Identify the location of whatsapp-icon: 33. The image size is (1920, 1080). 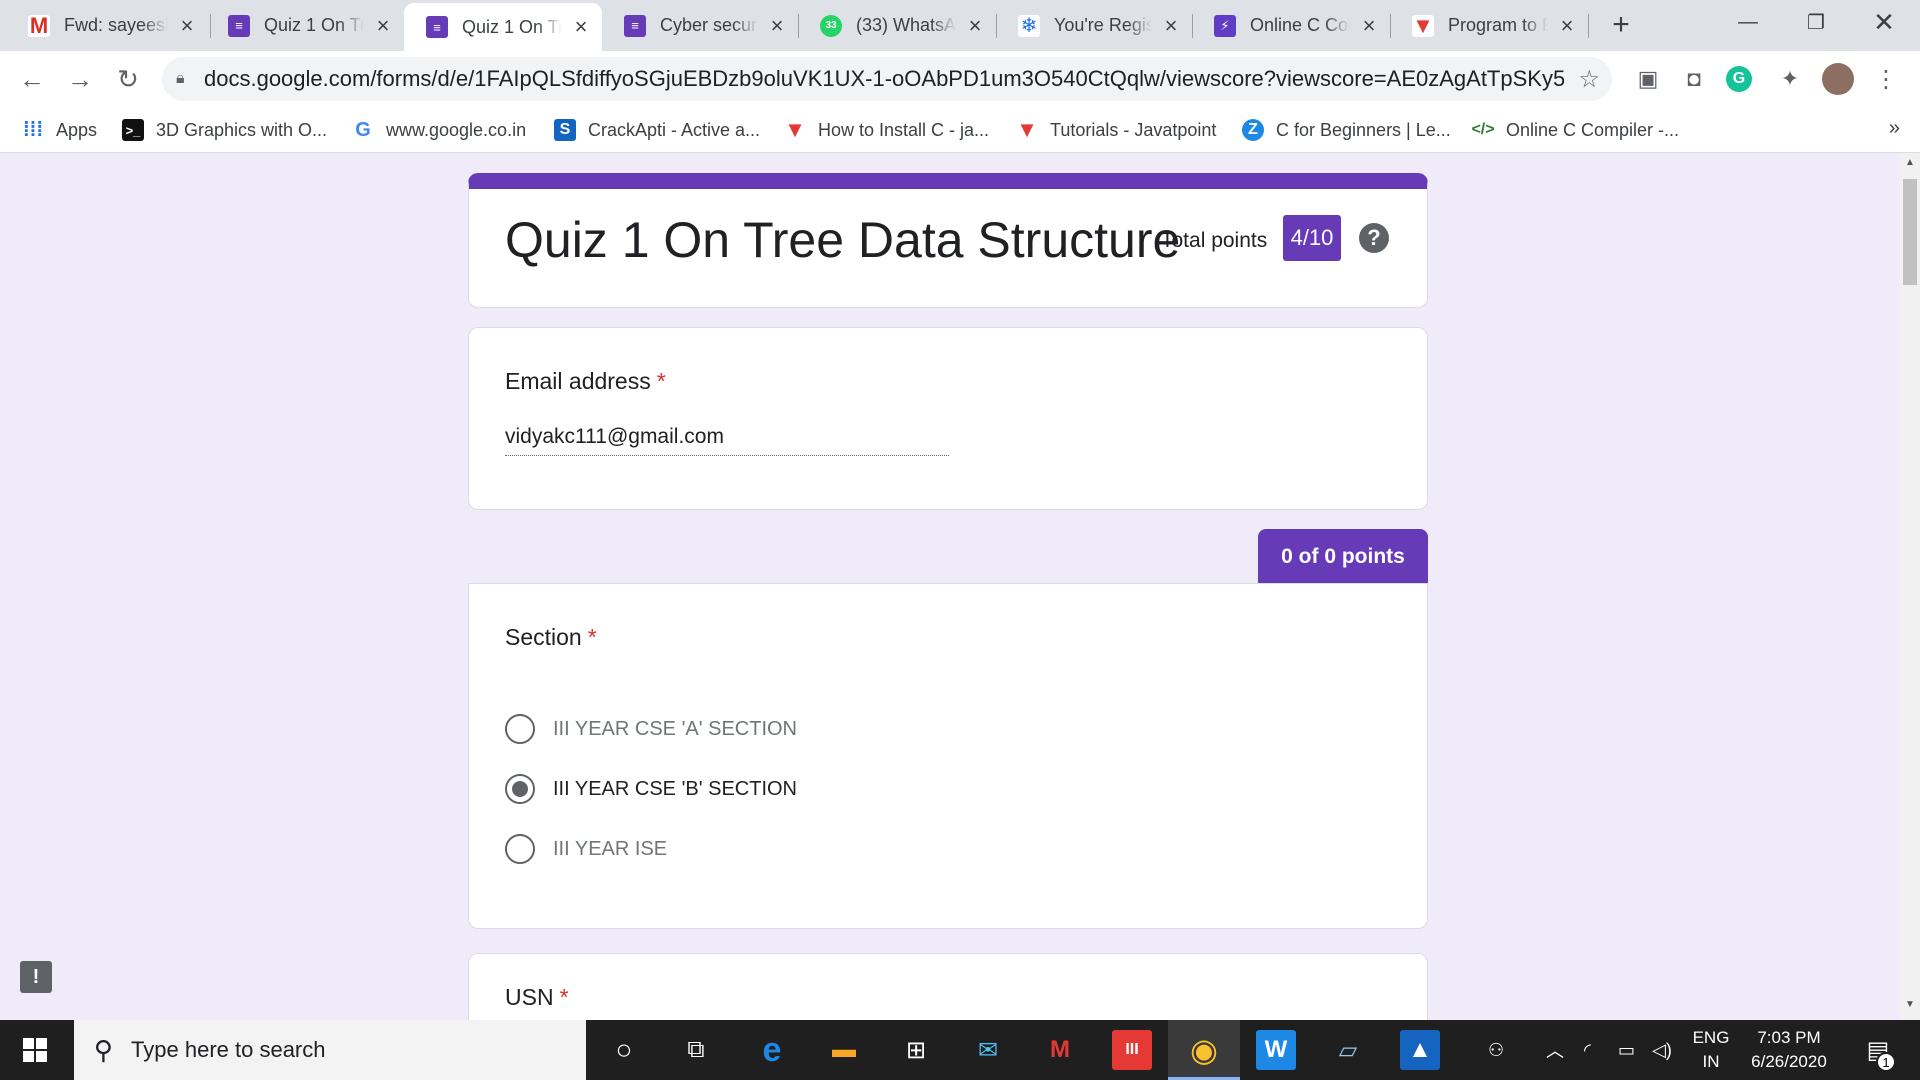
(831, 25).